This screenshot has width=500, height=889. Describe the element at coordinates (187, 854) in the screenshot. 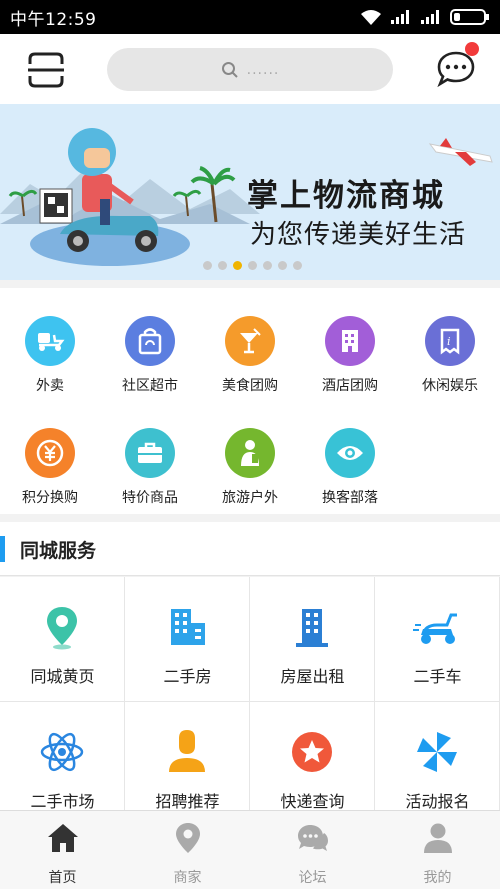

I see `tab-merchants: 商家` at that location.